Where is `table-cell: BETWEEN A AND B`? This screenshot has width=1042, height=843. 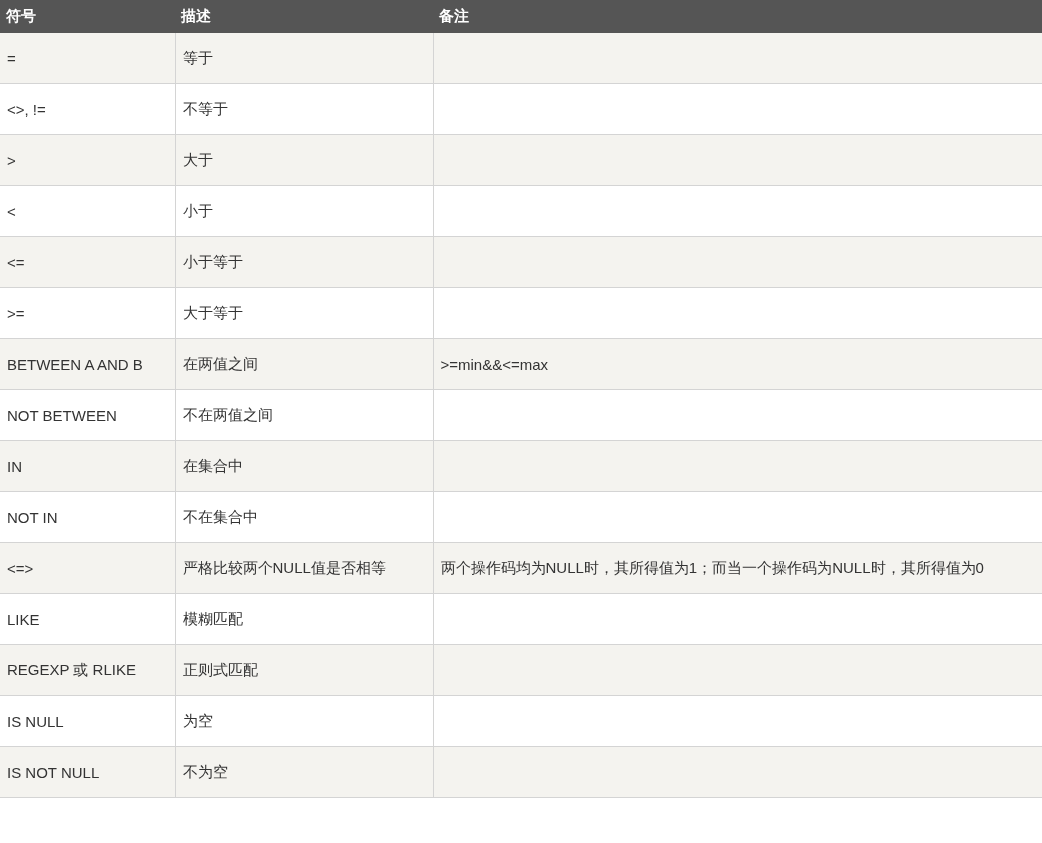 table-cell: BETWEEN A AND B is located at coordinates (87, 364).